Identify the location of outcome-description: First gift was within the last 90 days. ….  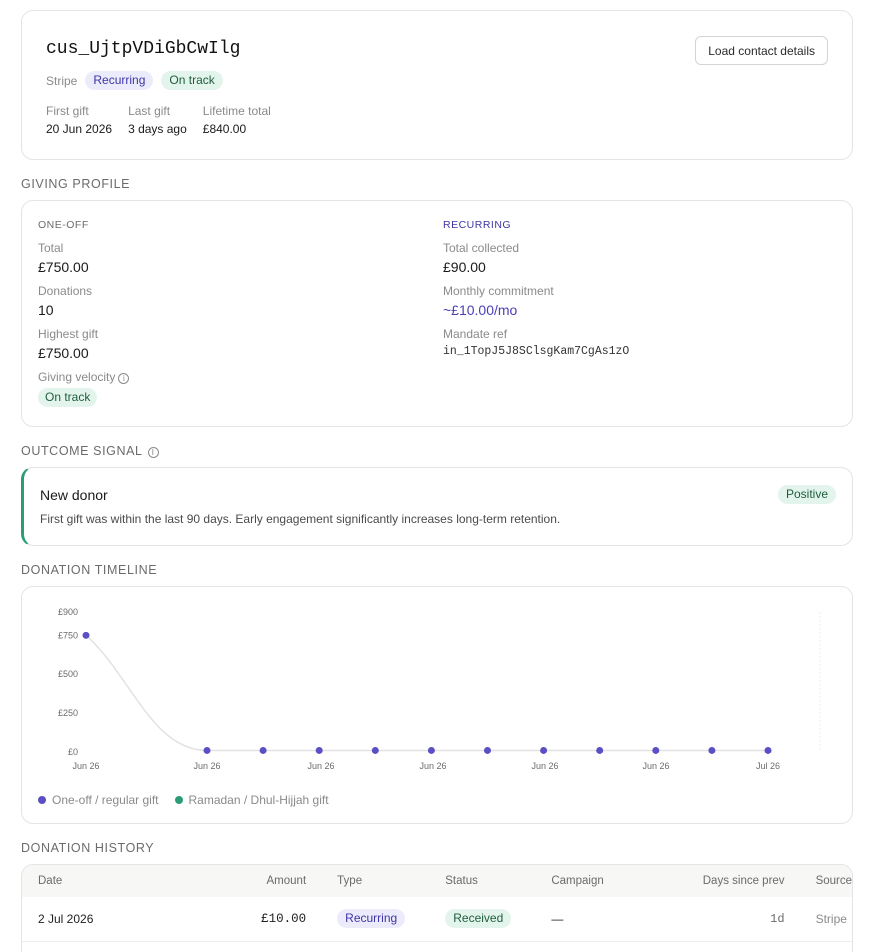
(300, 519).